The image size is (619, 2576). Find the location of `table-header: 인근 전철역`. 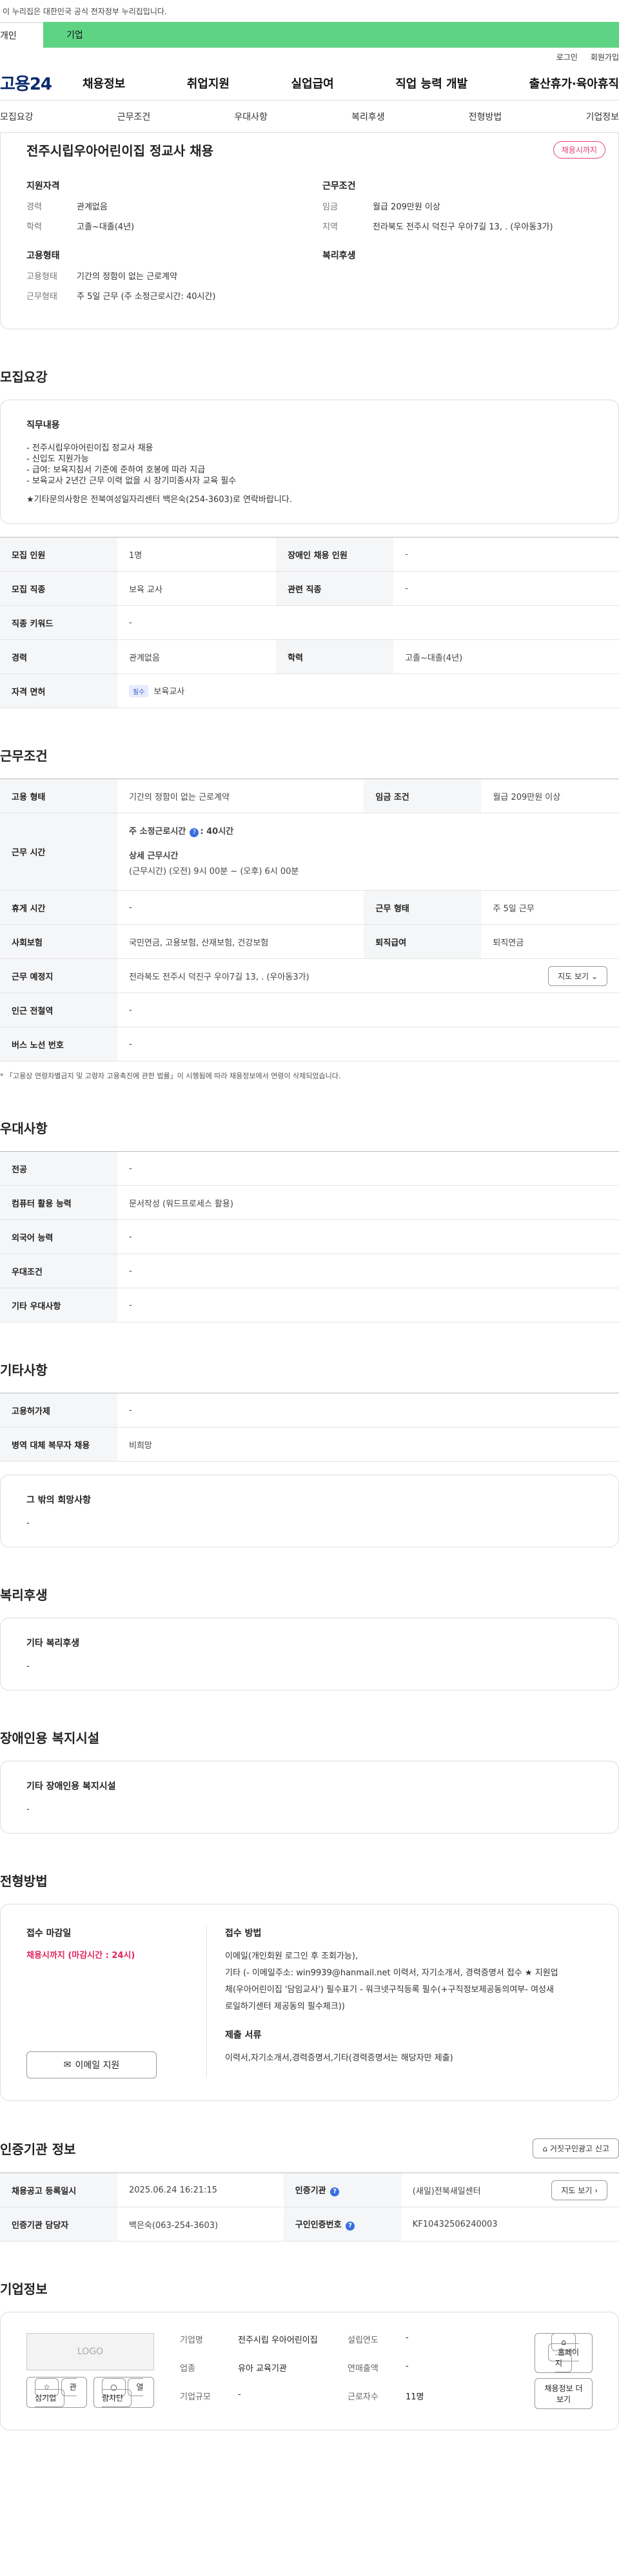

table-header: 인근 전철역 is located at coordinates (58, 1010).